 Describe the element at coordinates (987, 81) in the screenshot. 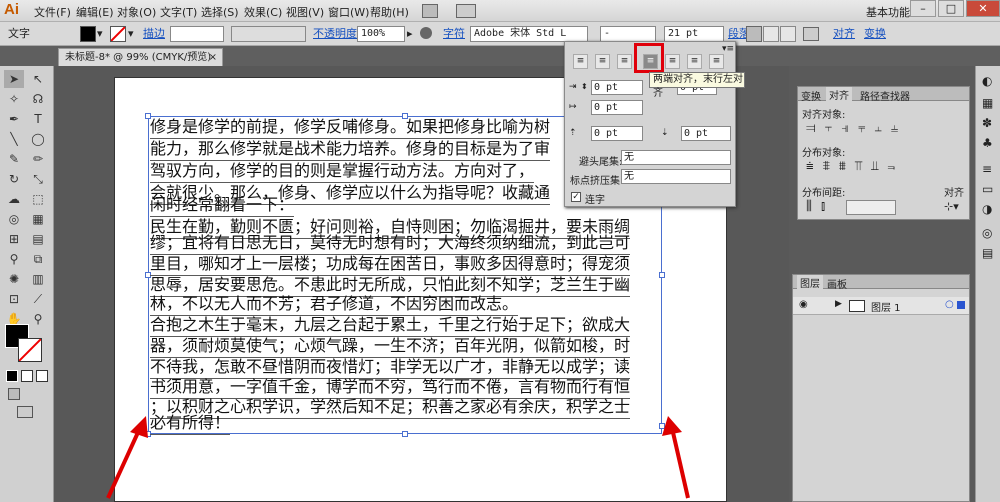

I see `color-panel-icon: ◐` at that location.